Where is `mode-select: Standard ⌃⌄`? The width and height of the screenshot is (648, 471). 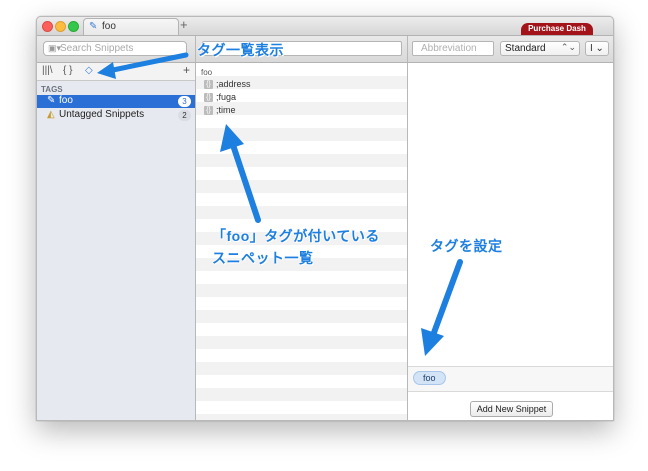 mode-select: Standard ⌃⌄ is located at coordinates (540, 48).